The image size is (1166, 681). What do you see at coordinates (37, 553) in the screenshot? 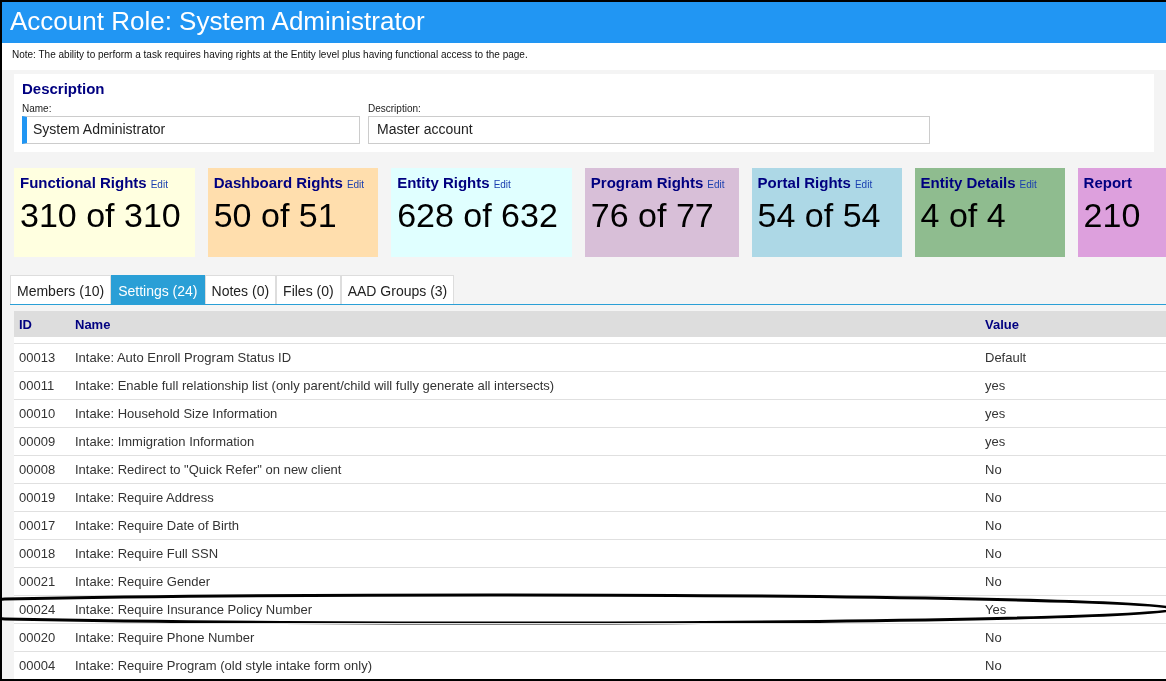
I see `table-cell-text: 00018` at bounding box center [37, 553].